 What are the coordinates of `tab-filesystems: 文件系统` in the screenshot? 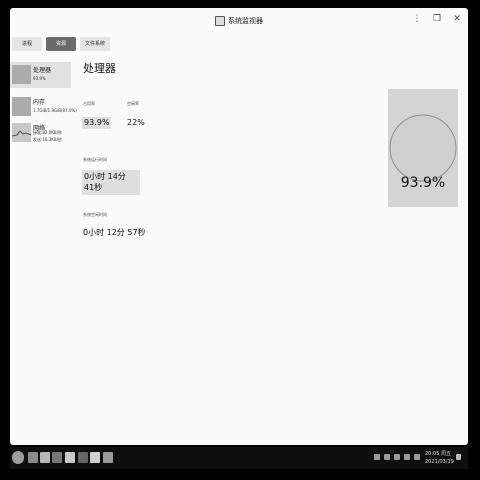 It's located at (95, 44).